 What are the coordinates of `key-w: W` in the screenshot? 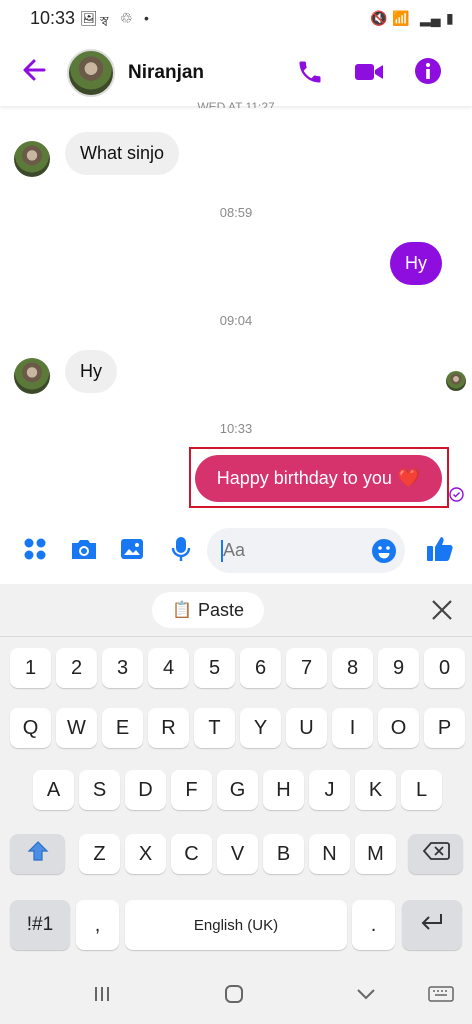 It's located at (76, 728).